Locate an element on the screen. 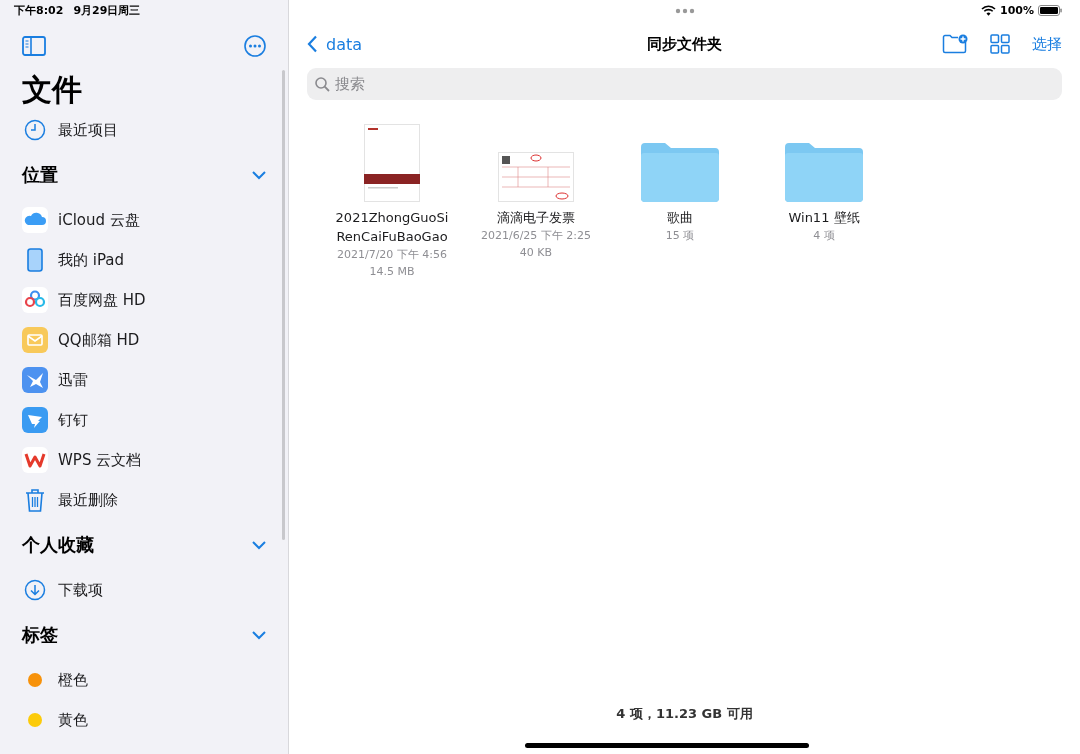  sidebar-item: 百度网盘 HD is located at coordinates (144, 300).